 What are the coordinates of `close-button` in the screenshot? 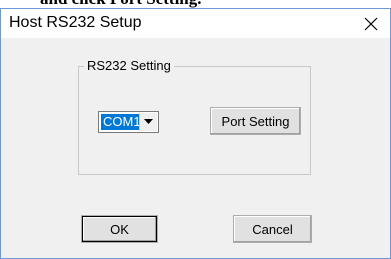 It's located at (371, 23).